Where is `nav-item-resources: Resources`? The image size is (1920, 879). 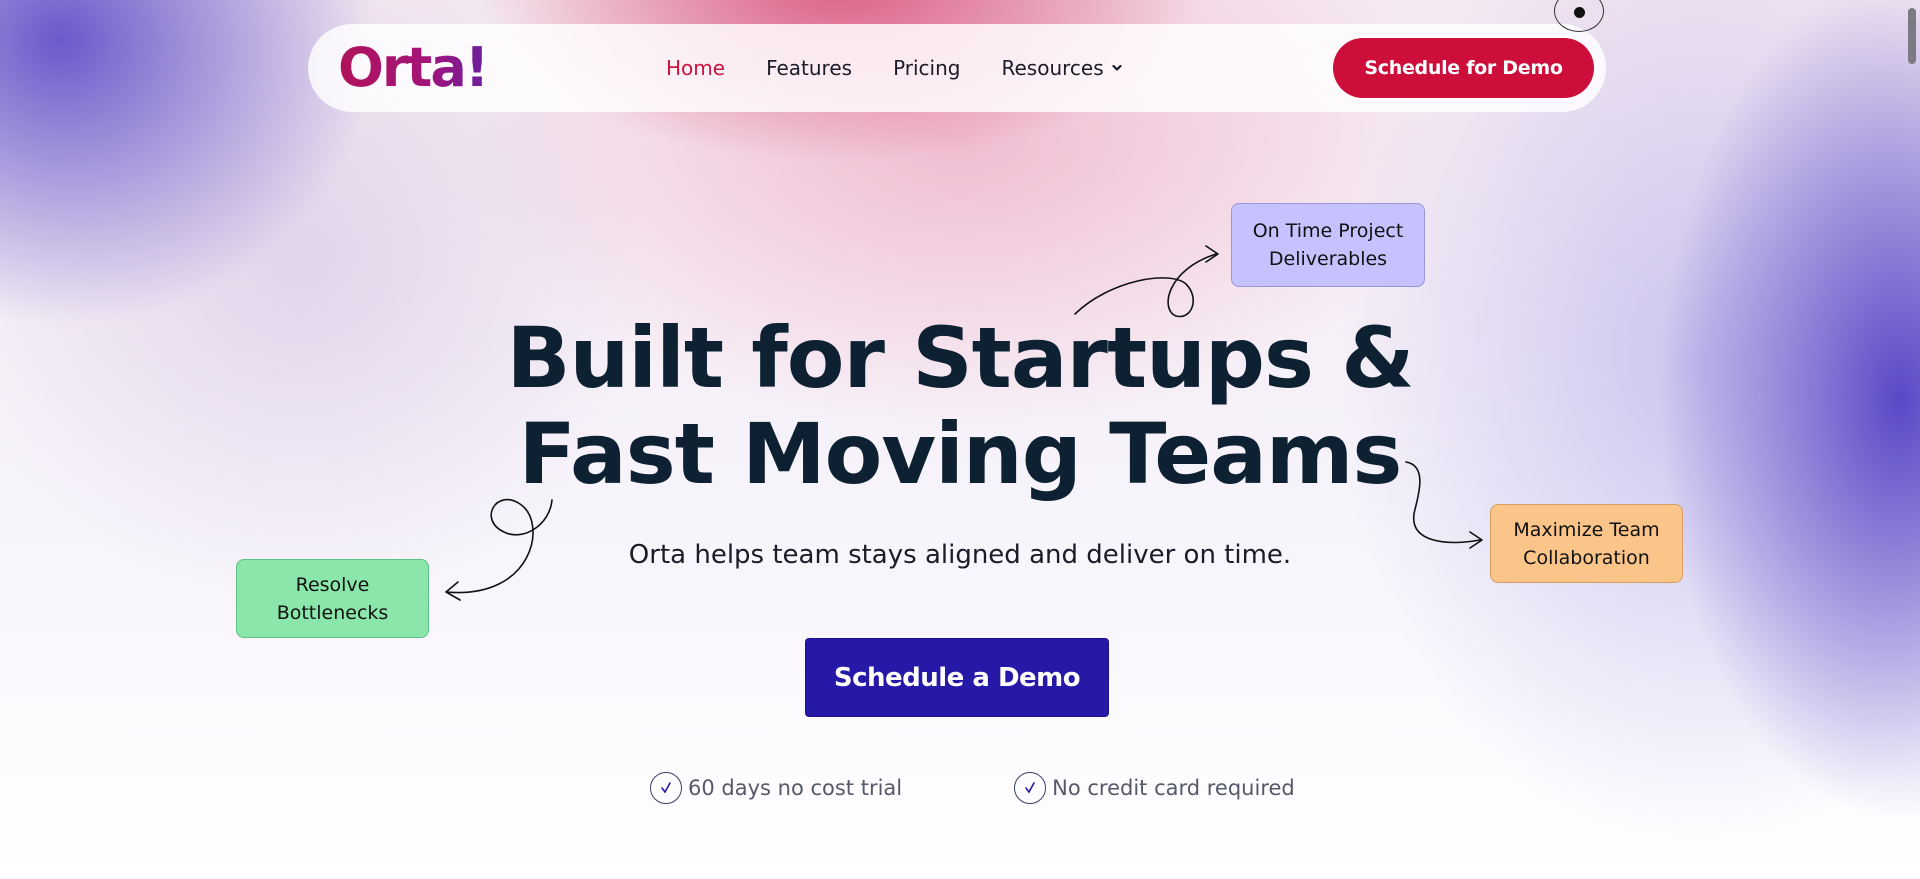
nav-item-resources: Resources is located at coordinates (1061, 68).